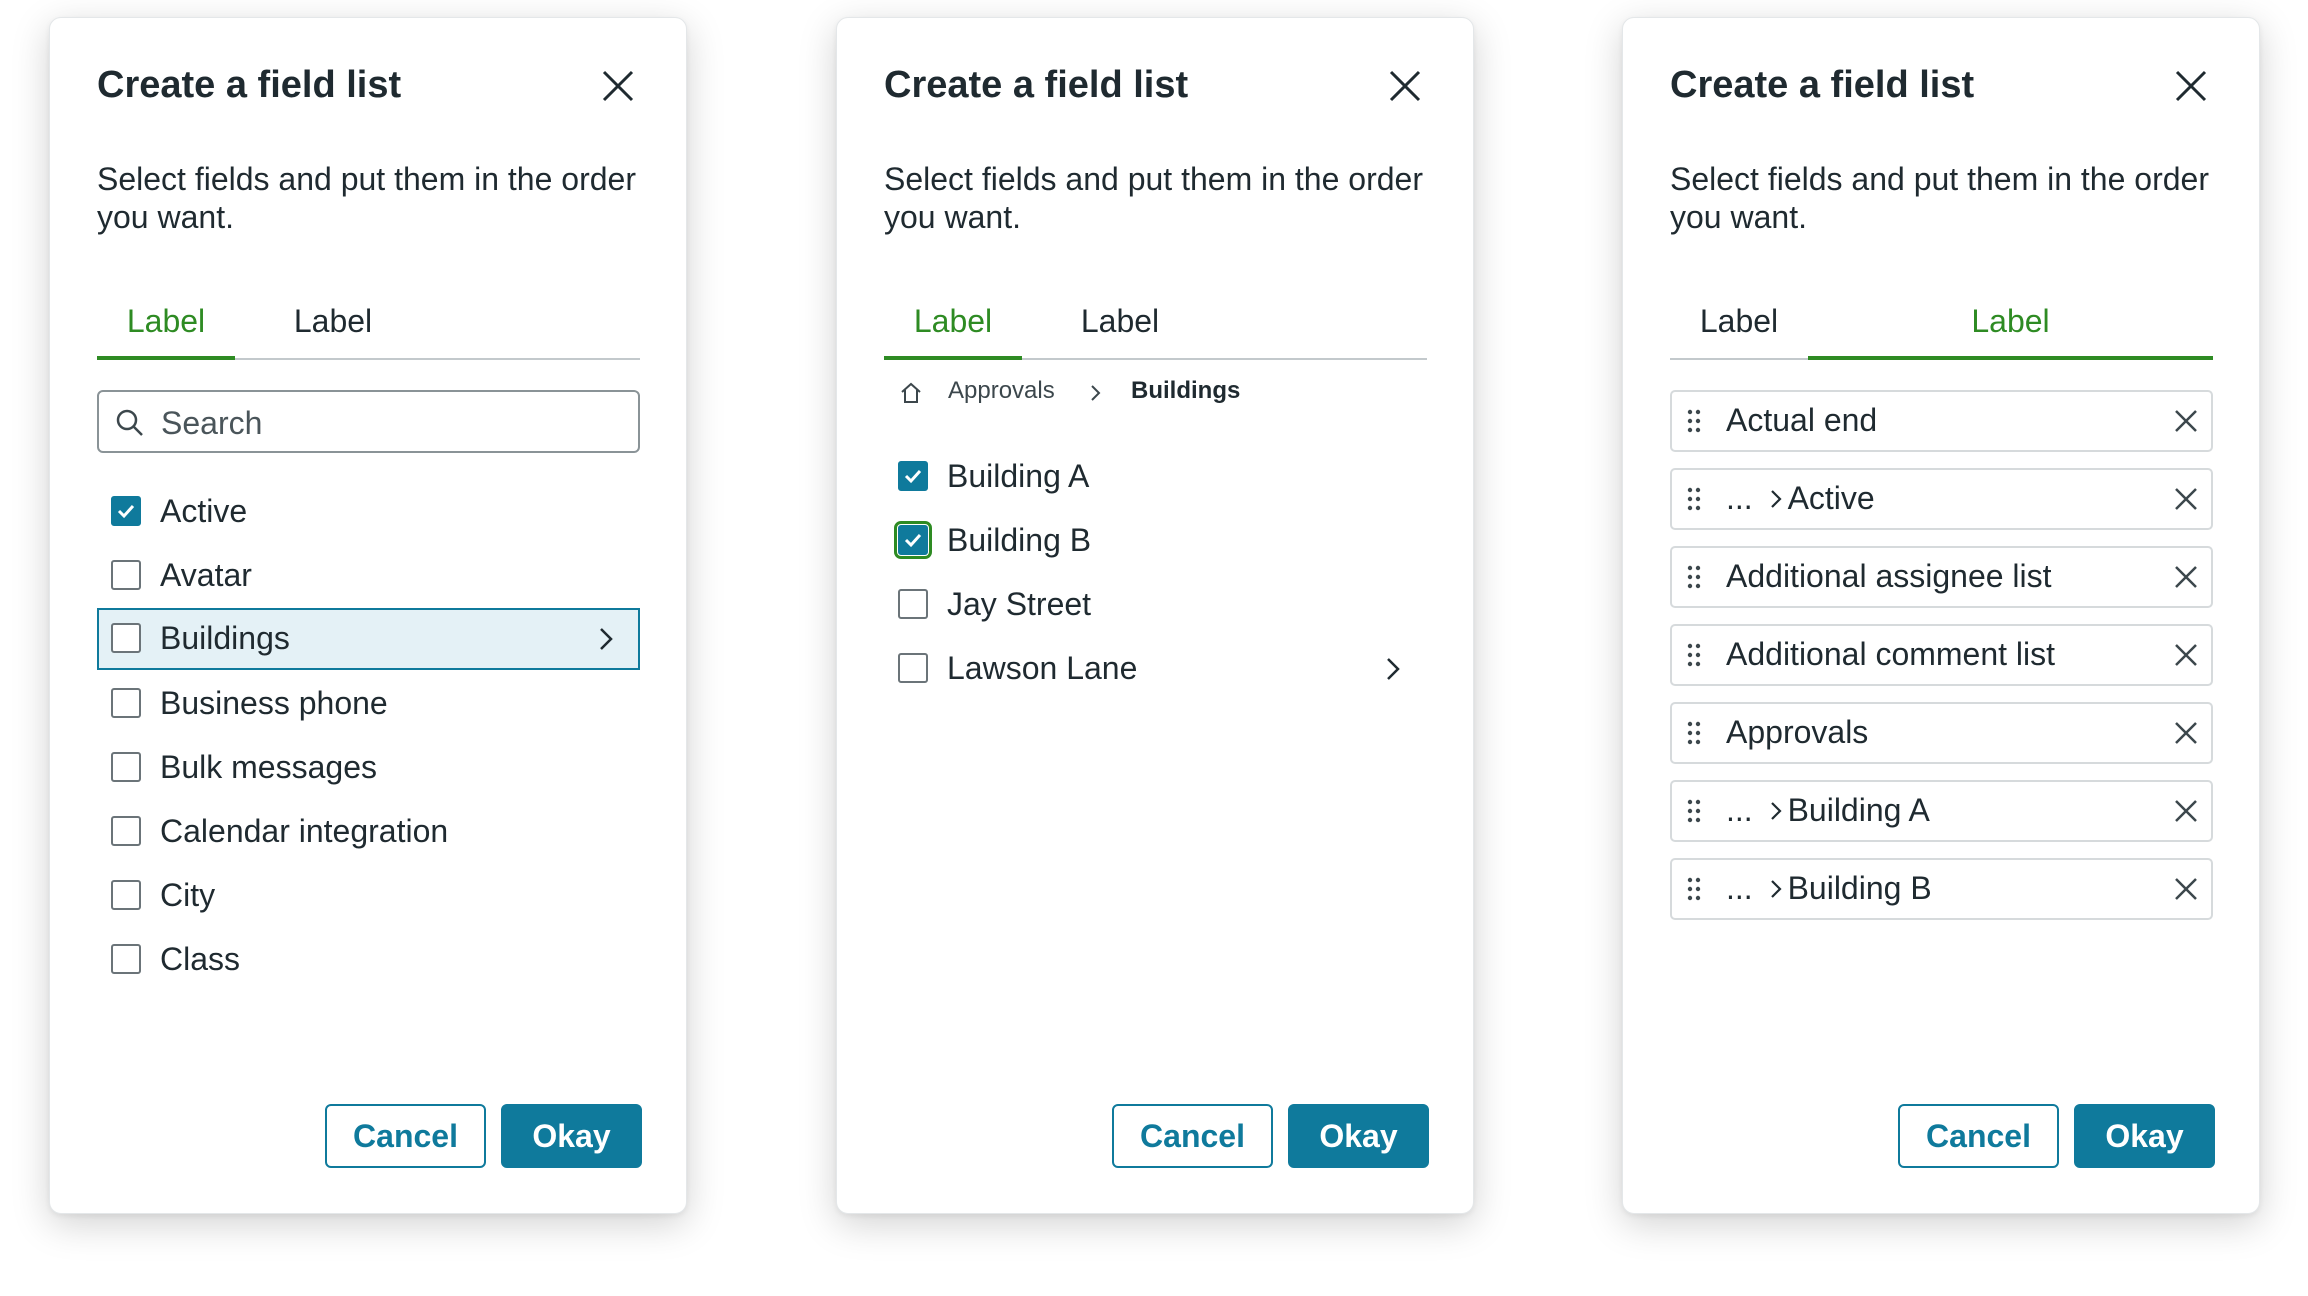 The width and height of the screenshot is (2308, 1296). I want to click on selected-field-item: Additional assignee list, so click(1941, 577).